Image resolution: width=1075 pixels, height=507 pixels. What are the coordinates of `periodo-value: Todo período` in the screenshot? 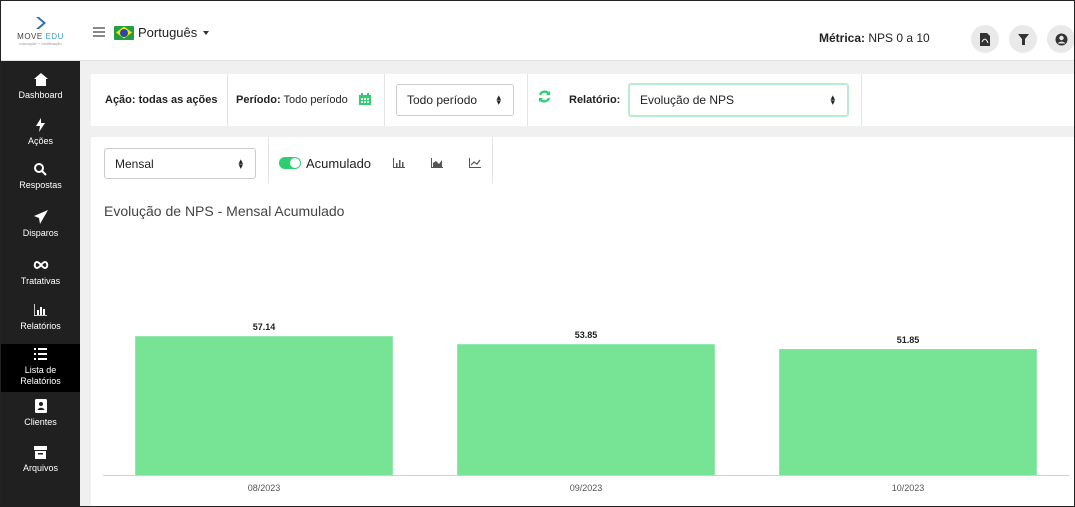 It's located at (315, 100).